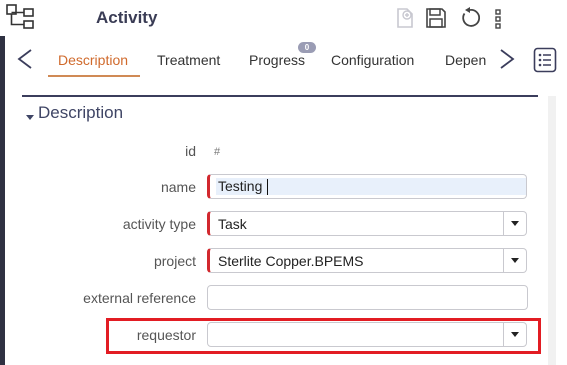 Image resolution: width=567 pixels, height=365 pixels. What do you see at coordinates (240, 186) in the screenshot?
I see `name-input-value: Testing` at bounding box center [240, 186].